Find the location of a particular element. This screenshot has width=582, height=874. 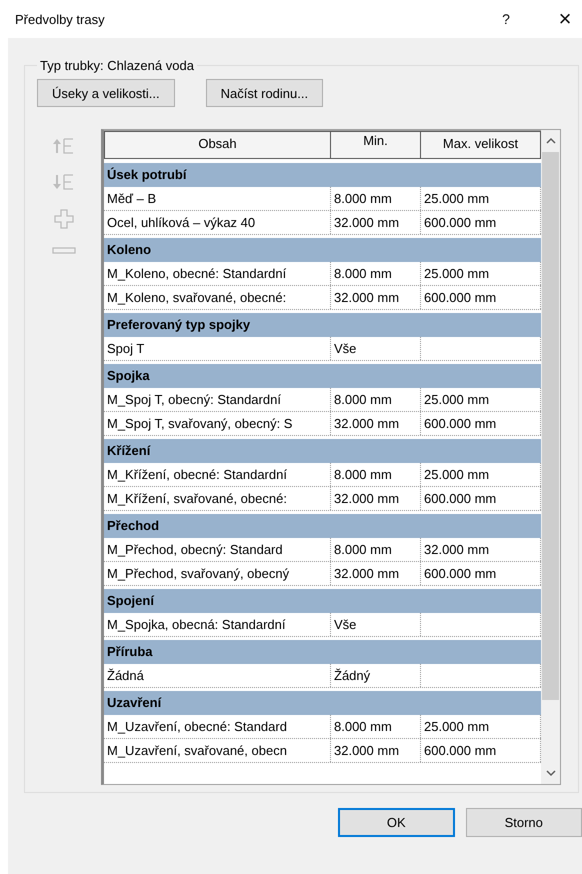

table-cell: Žádná is located at coordinates (217, 675).